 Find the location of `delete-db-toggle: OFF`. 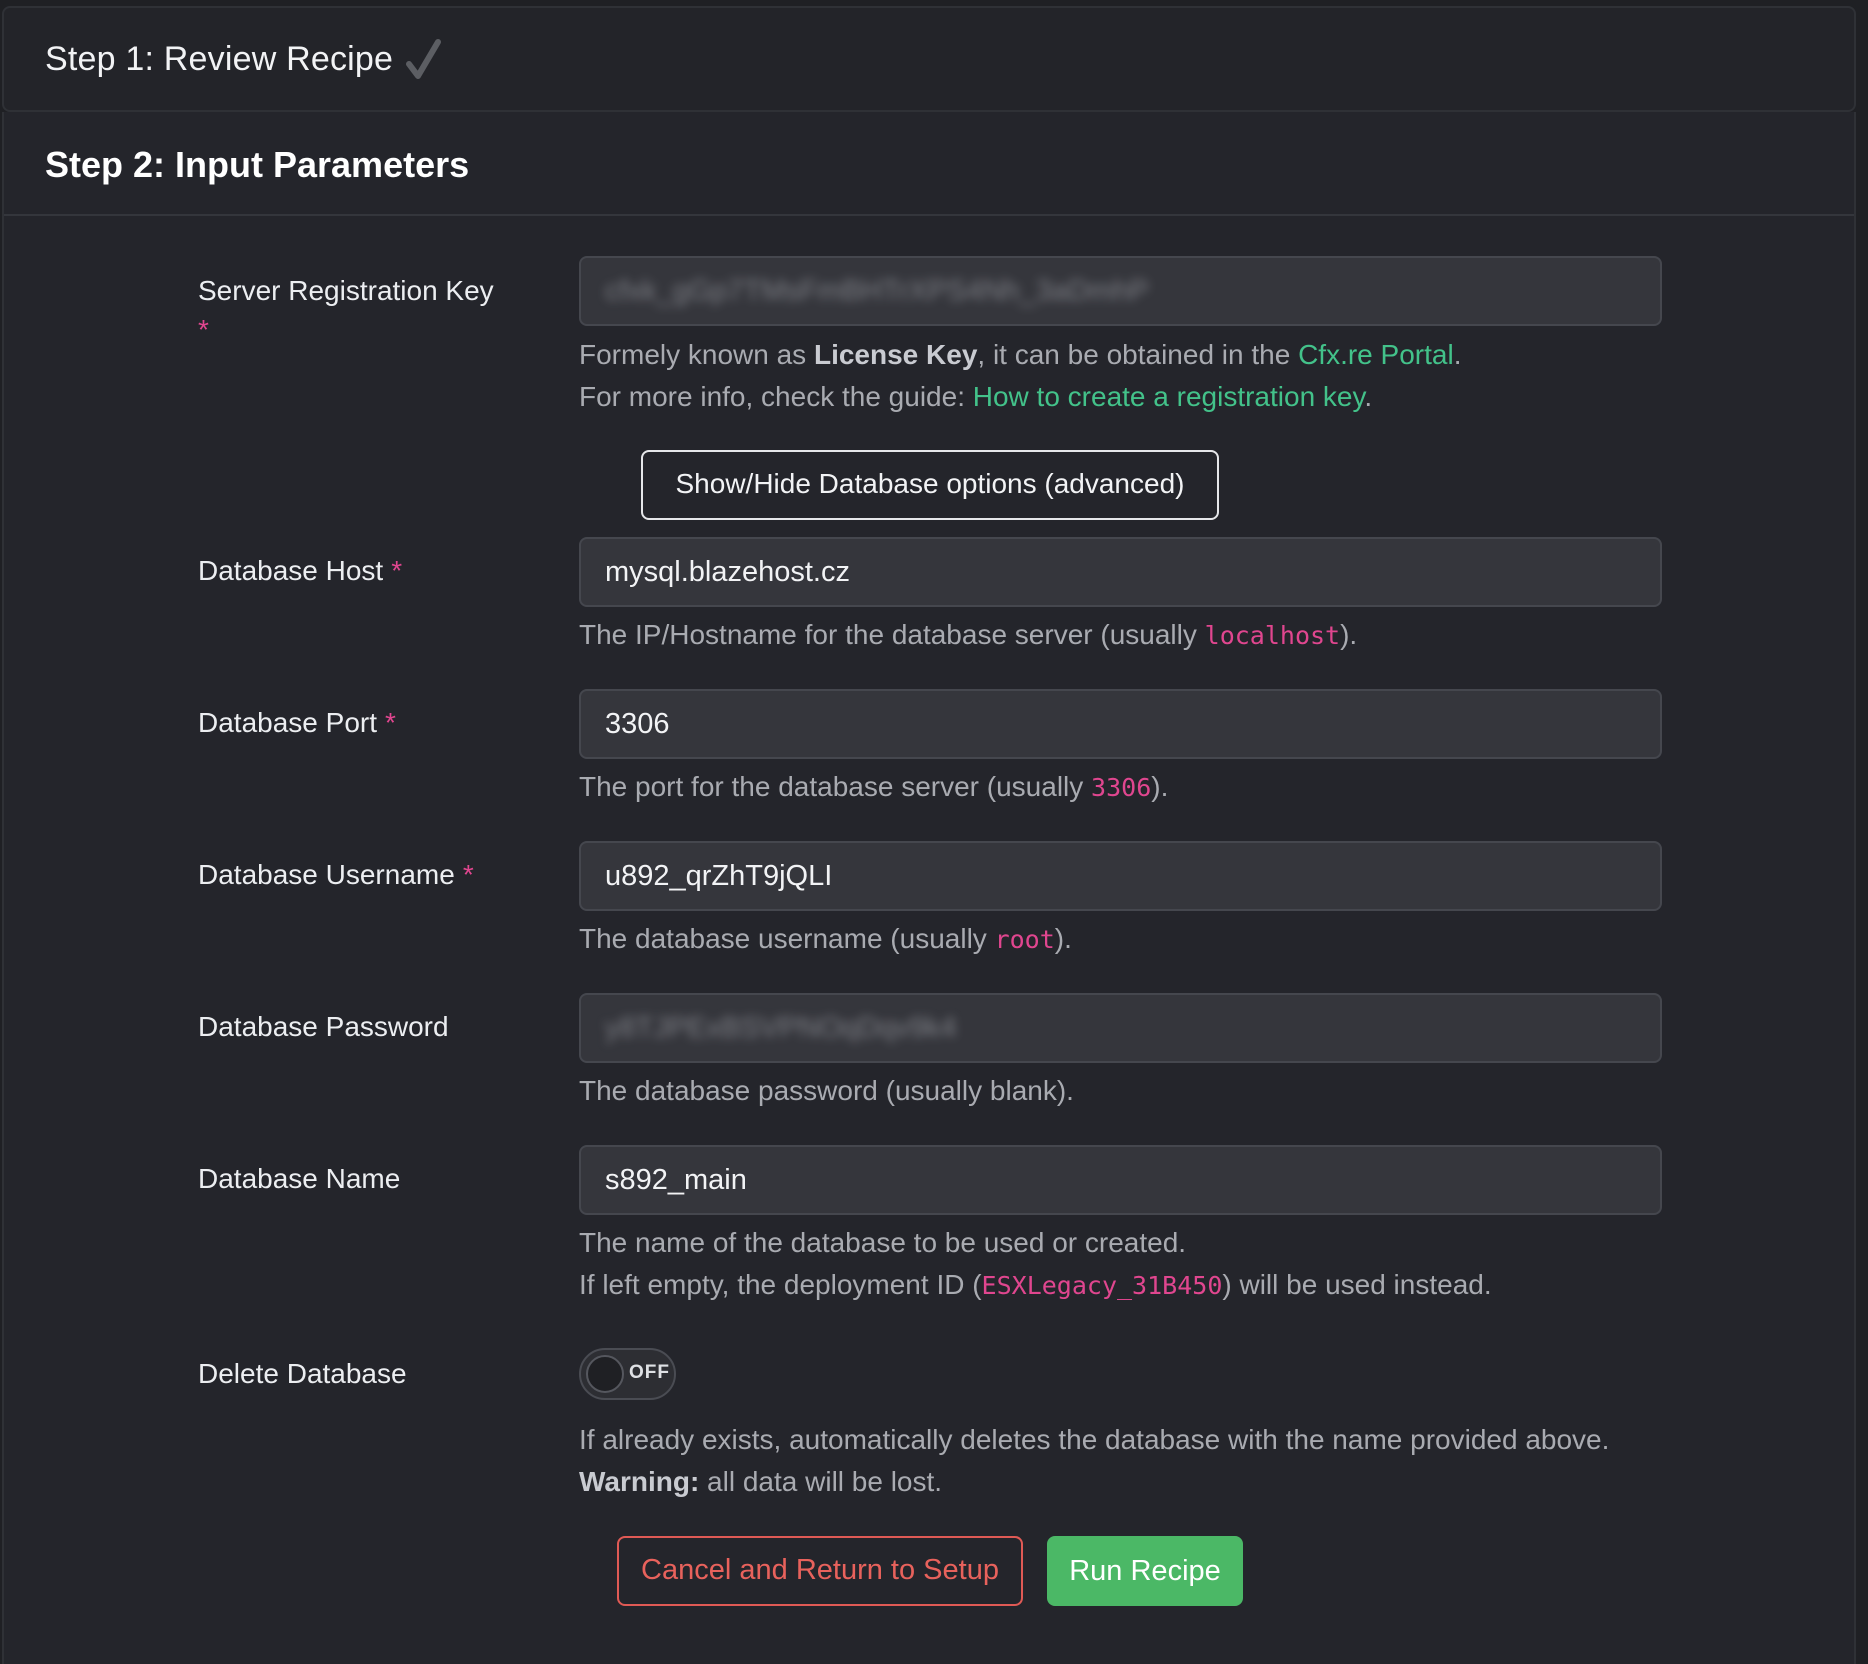

delete-db-toggle: OFF is located at coordinates (627, 1374).